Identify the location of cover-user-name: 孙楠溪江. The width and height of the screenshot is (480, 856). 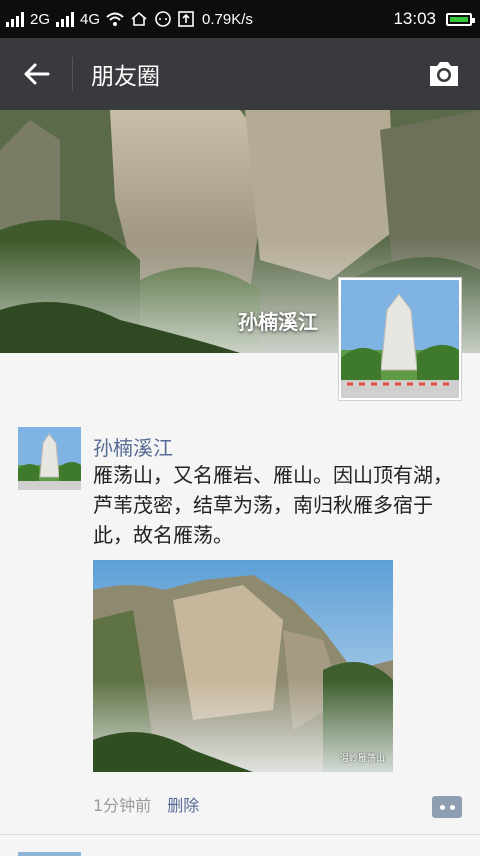
(278, 322).